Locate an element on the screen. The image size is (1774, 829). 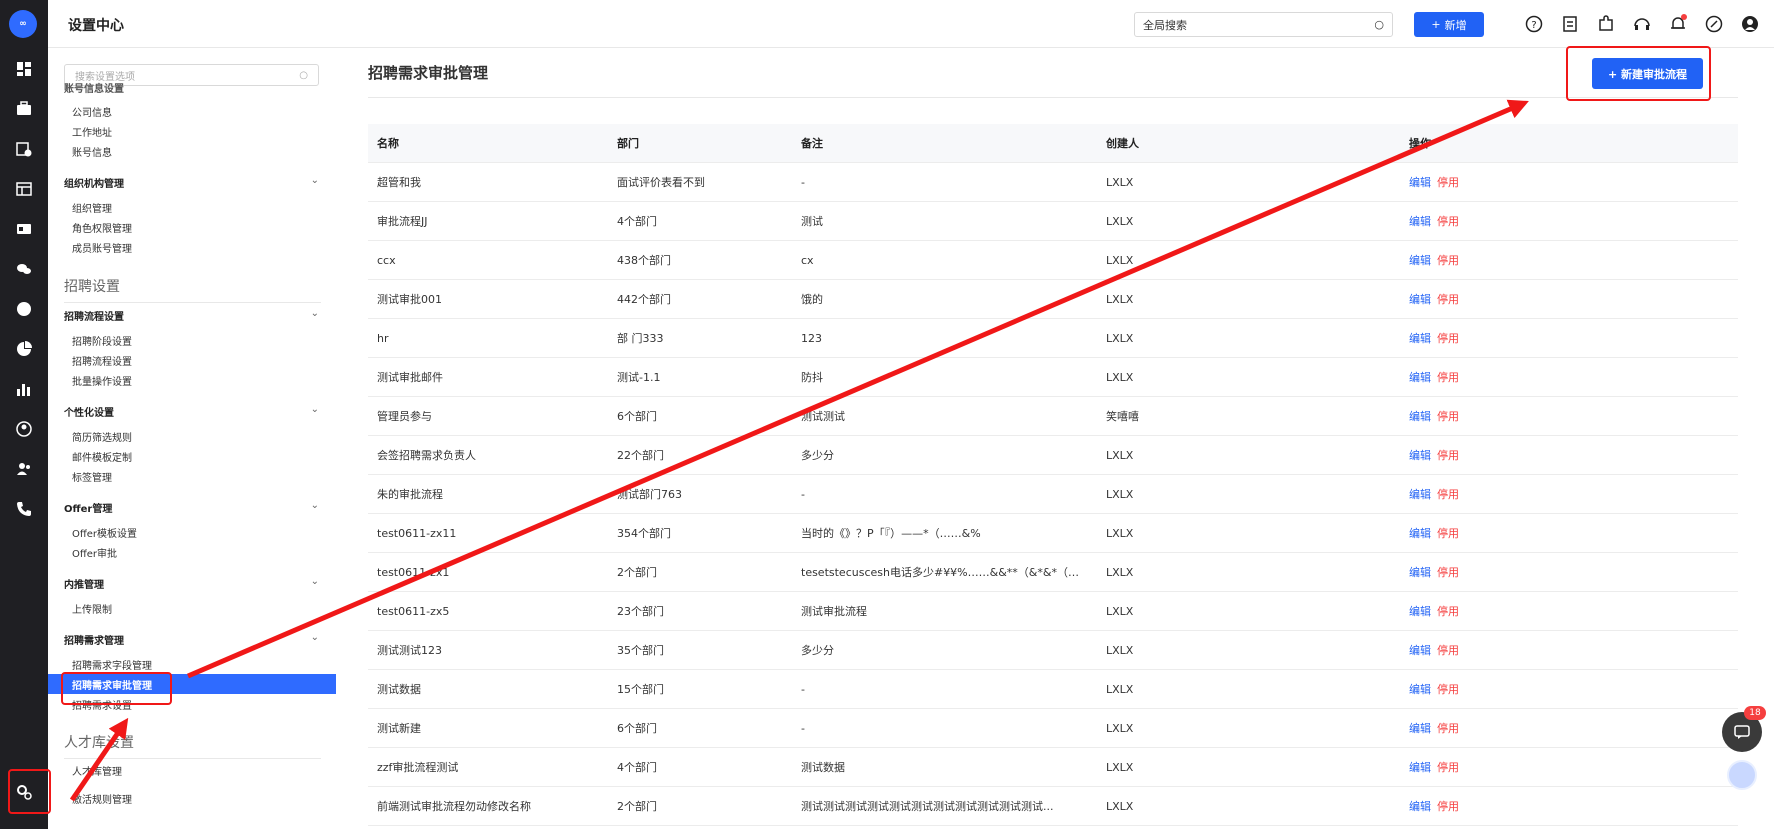
phone-icon is located at coordinates (24, 509).